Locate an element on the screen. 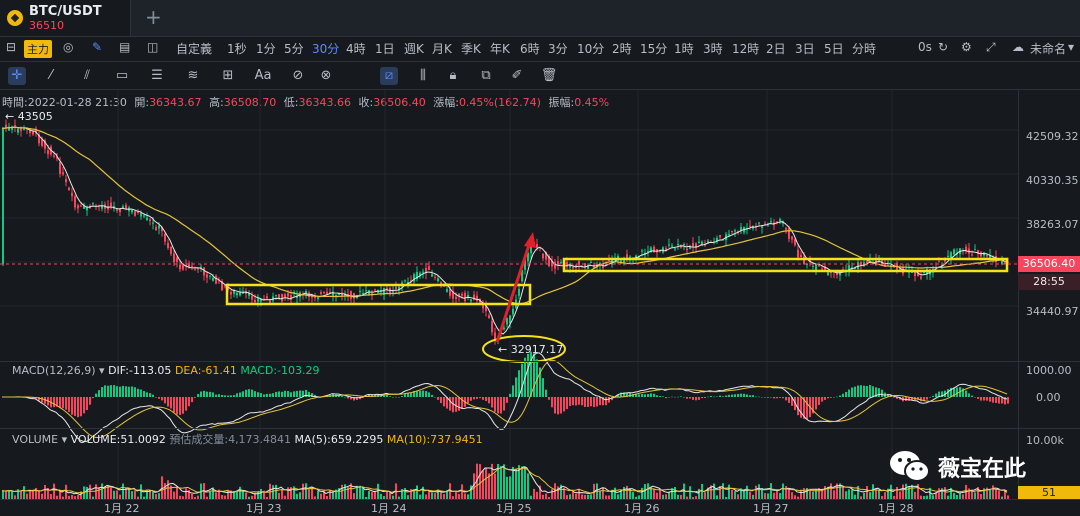 This screenshot has width=1080, height=516. interval-5m: 5分 is located at coordinates (294, 48).